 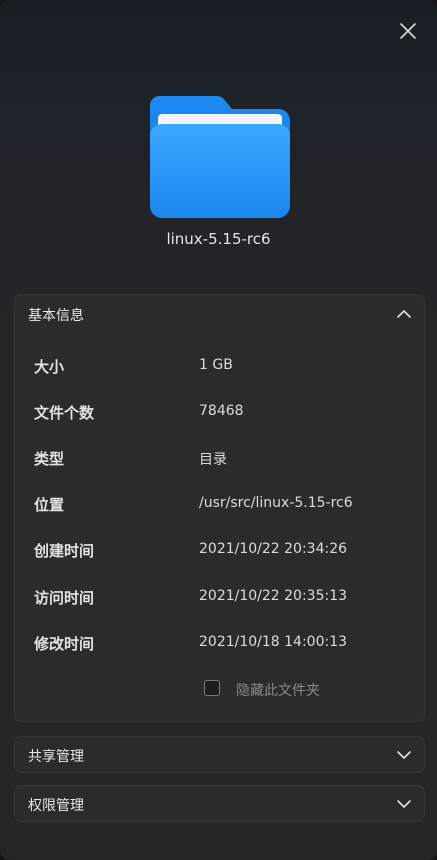 What do you see at coordinates (56, 316) in the screenshot?
I see `basic-info-title: 基本信息` at bounding box center [56, 316].